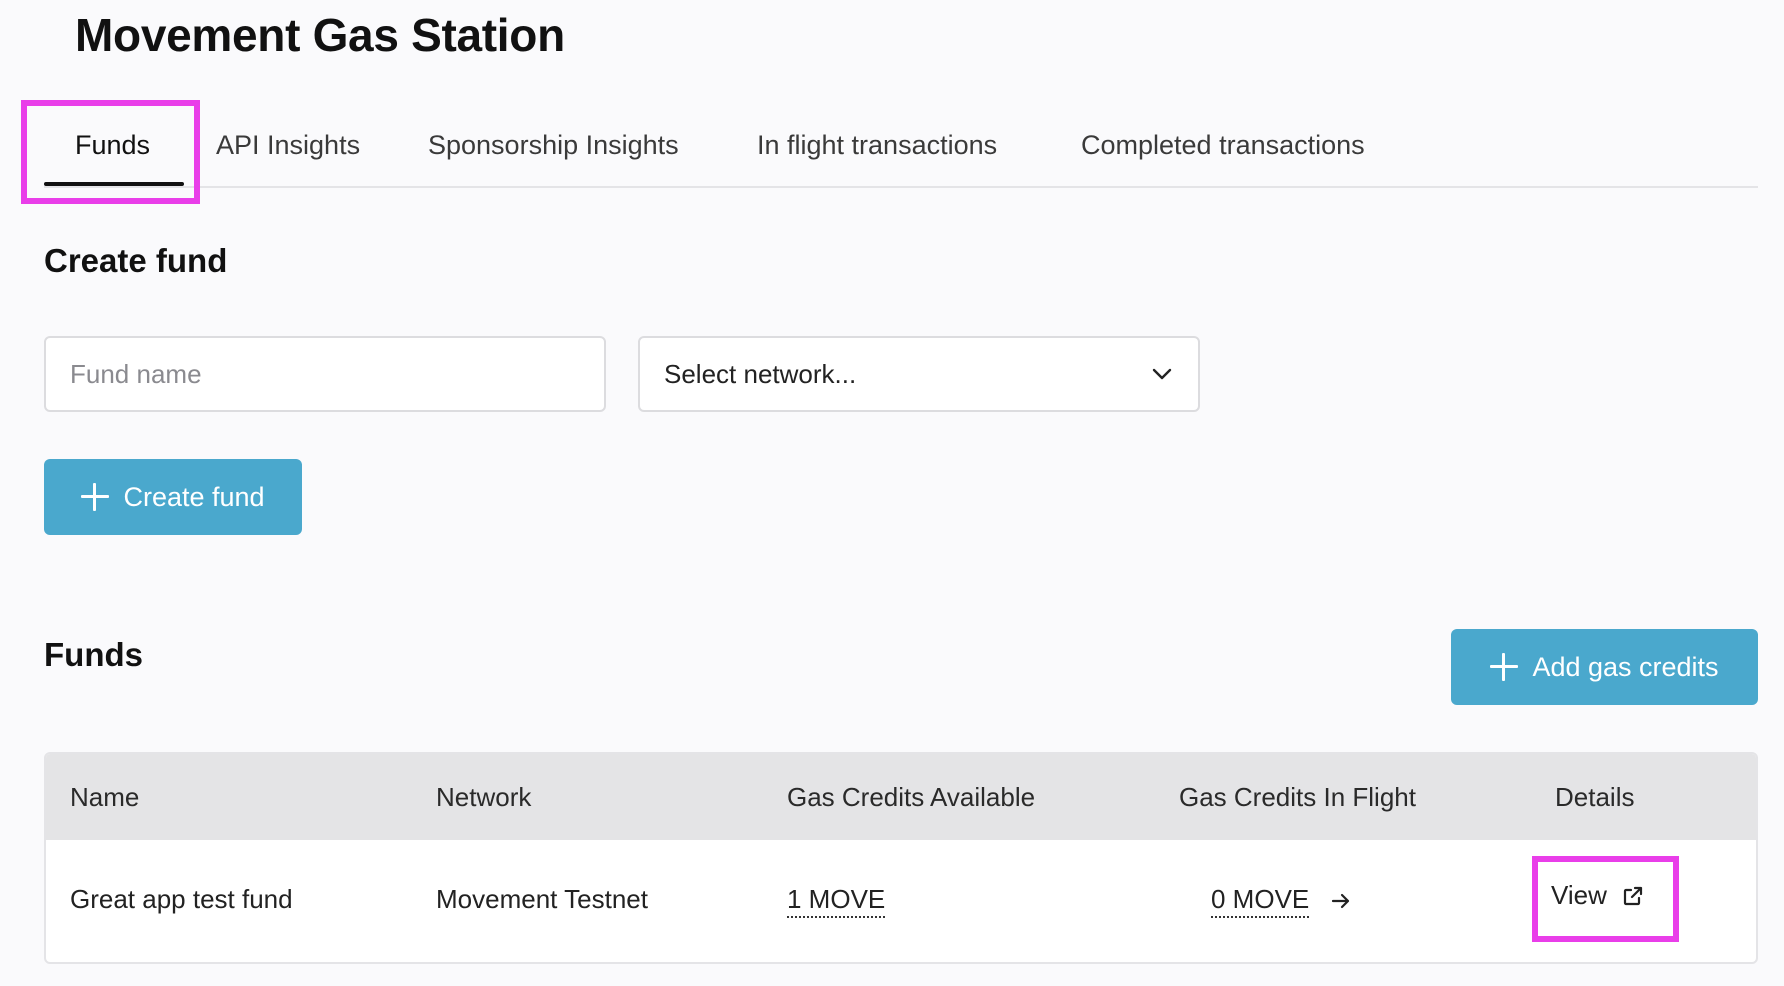  Describe the element at coordinates (1341, 901) in the screenshot. I see `arrow-right-icon` at that location.